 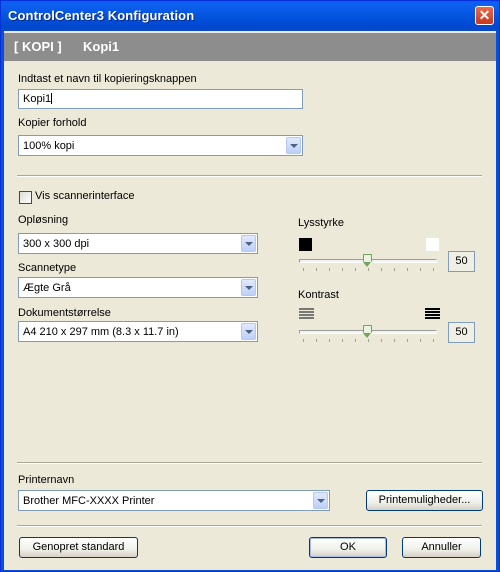 What do you see at coordinates (89, 501) in the screenshot?
I see `printer-value: Brother MFC-XXXX Printer` at bounding box center [89, 501].